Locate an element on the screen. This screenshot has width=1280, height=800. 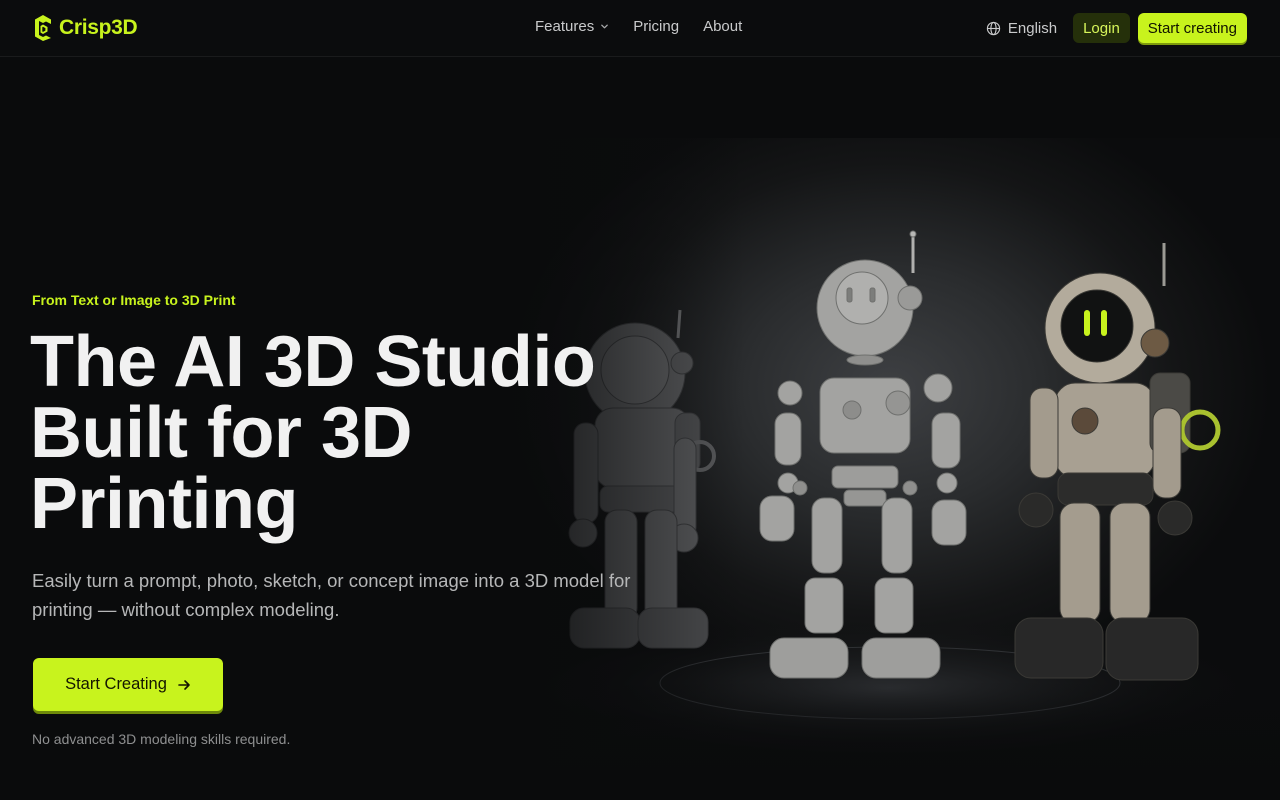
hero-title: The AI 3D Studio Built for 3D Printing is located at coordinates (350, 433).